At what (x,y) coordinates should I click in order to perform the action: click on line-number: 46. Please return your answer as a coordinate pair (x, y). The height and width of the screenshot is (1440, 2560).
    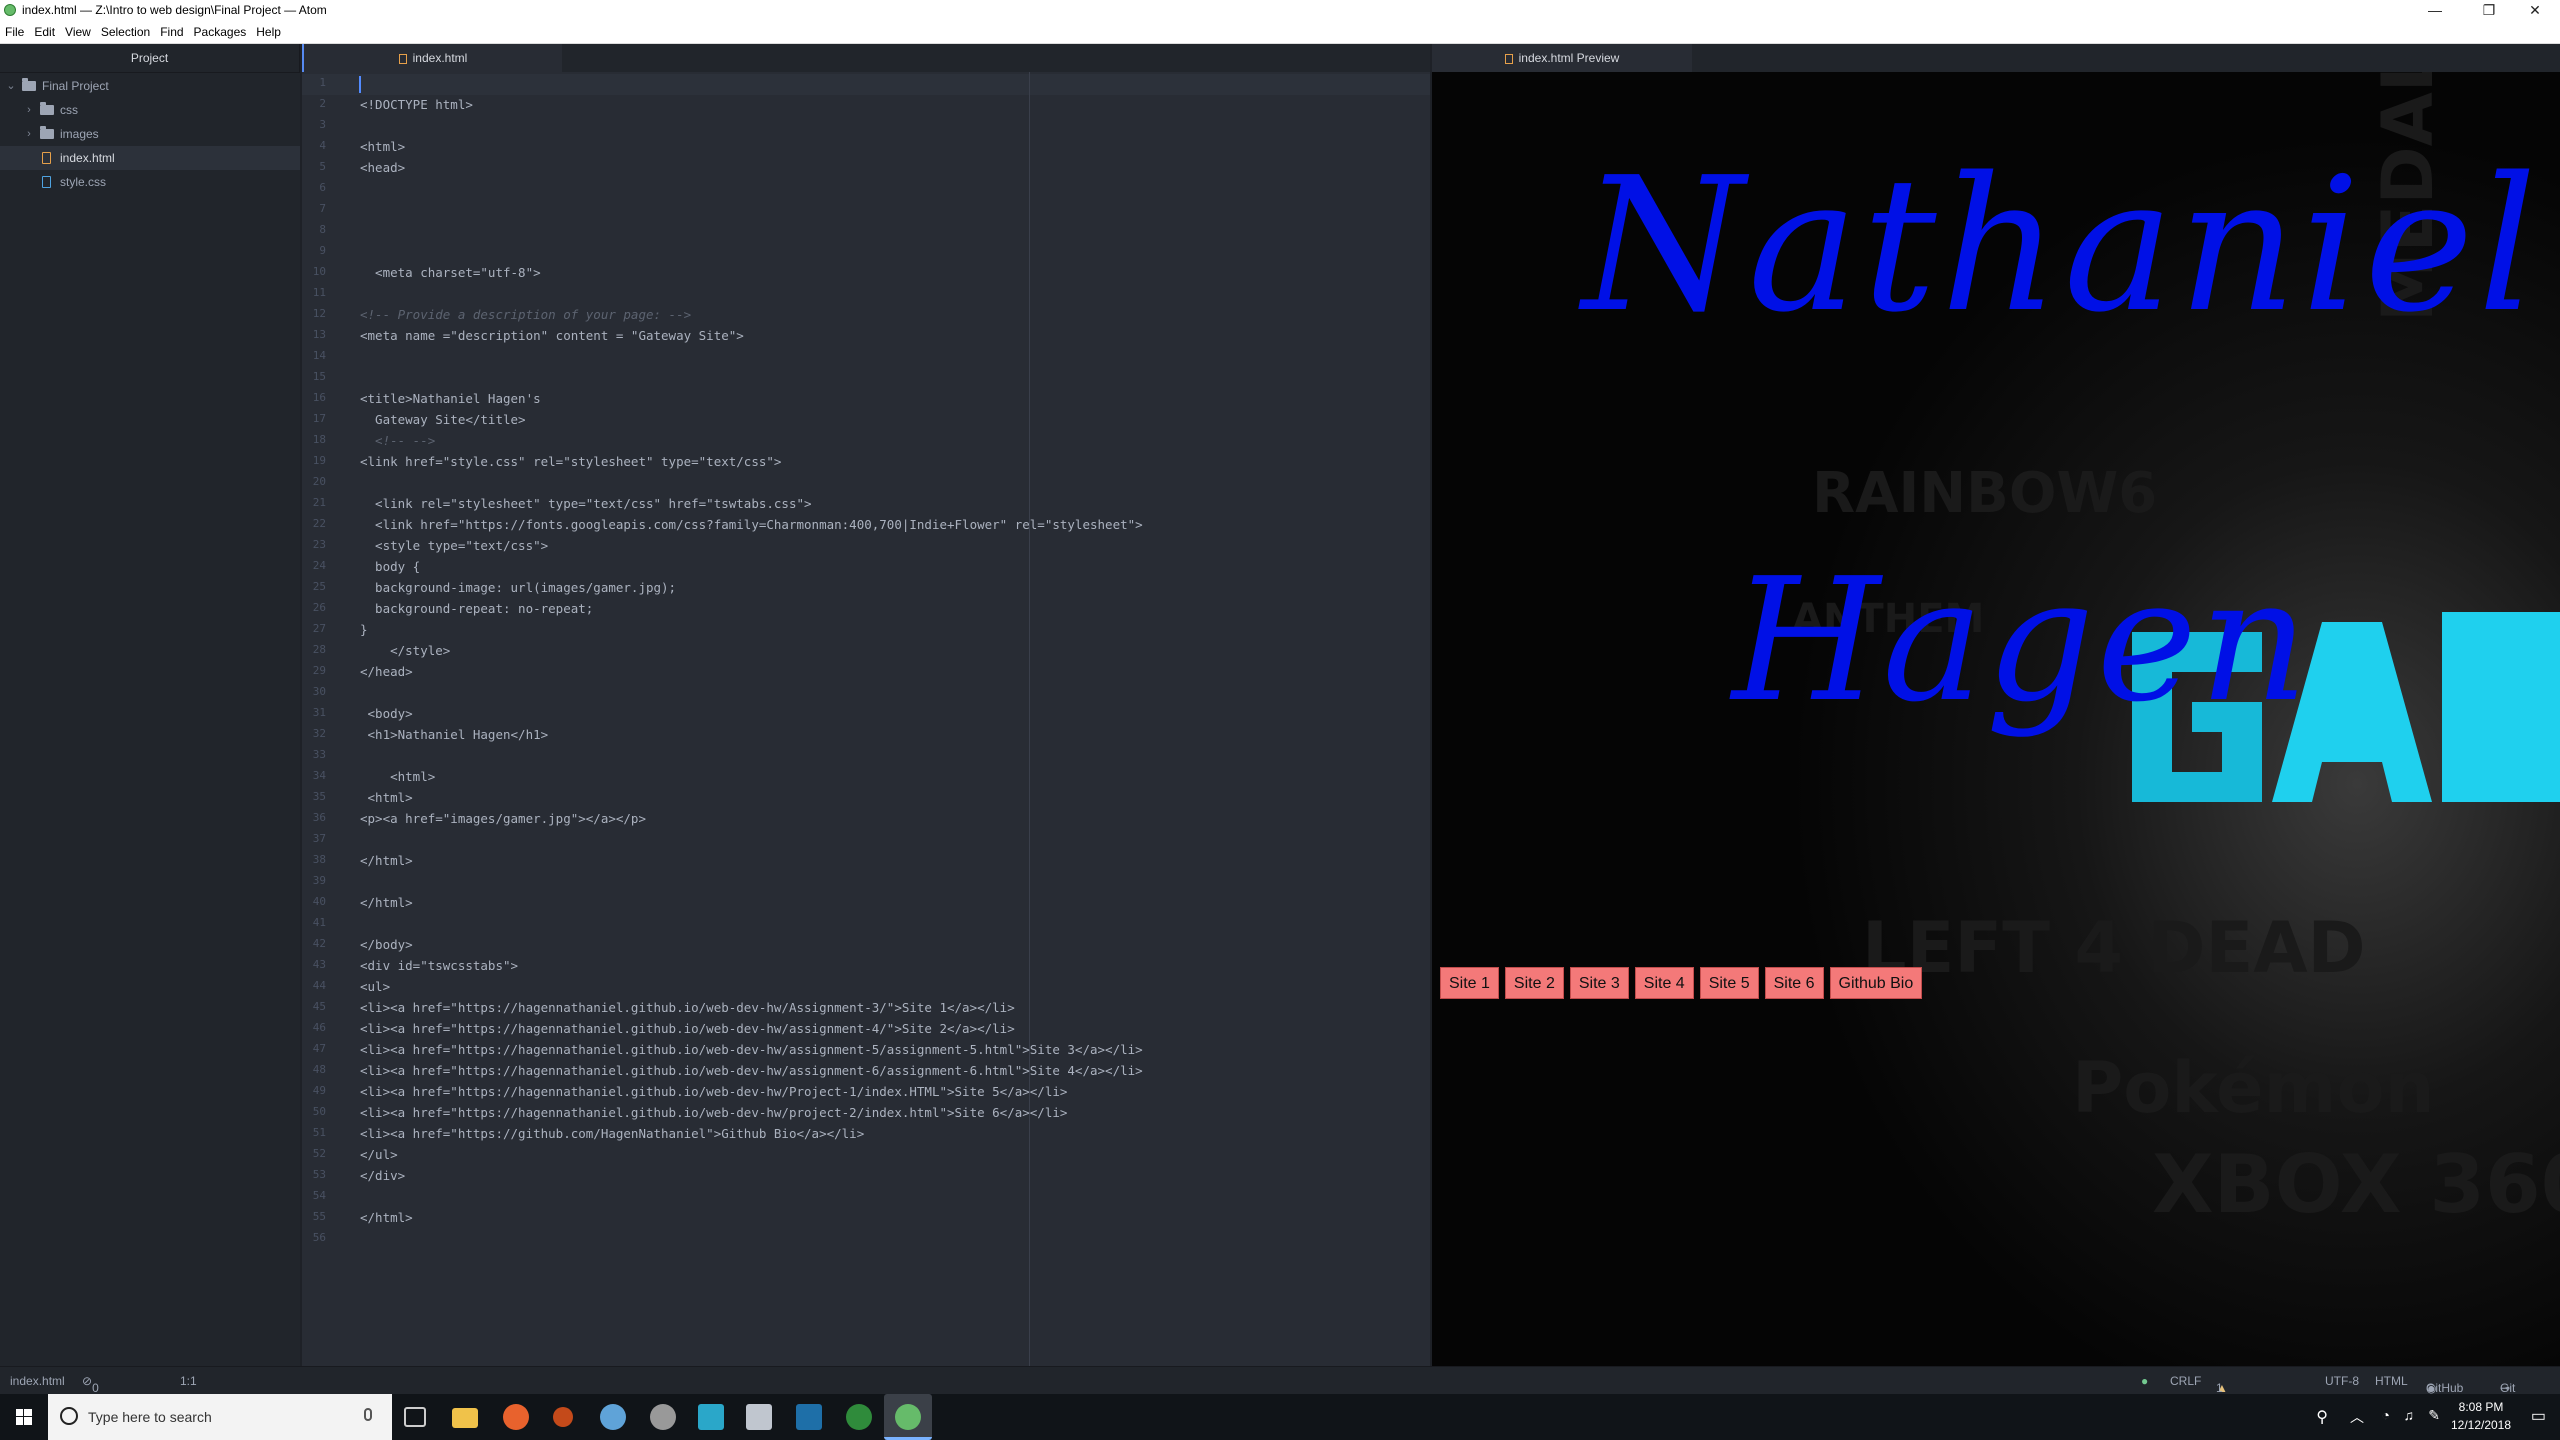
    Looking at the image, I should click on (319, 1027).